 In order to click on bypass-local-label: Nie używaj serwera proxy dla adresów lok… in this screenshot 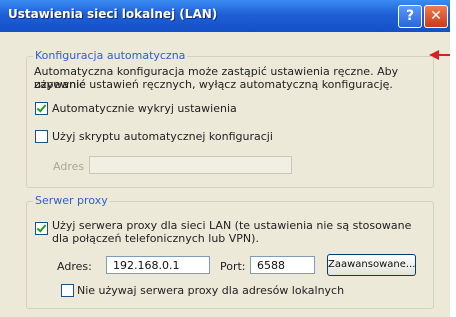, I will do `click(210, 290)`.